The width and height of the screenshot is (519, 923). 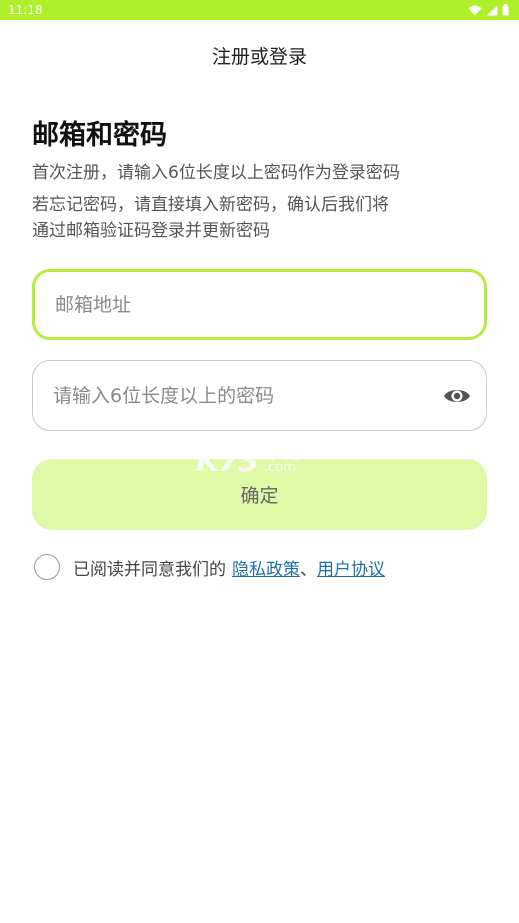 I want to click on agreement-row: 已阅读并同意我们的 隐私政策 、 用户协议, so click(x=209, y=567).